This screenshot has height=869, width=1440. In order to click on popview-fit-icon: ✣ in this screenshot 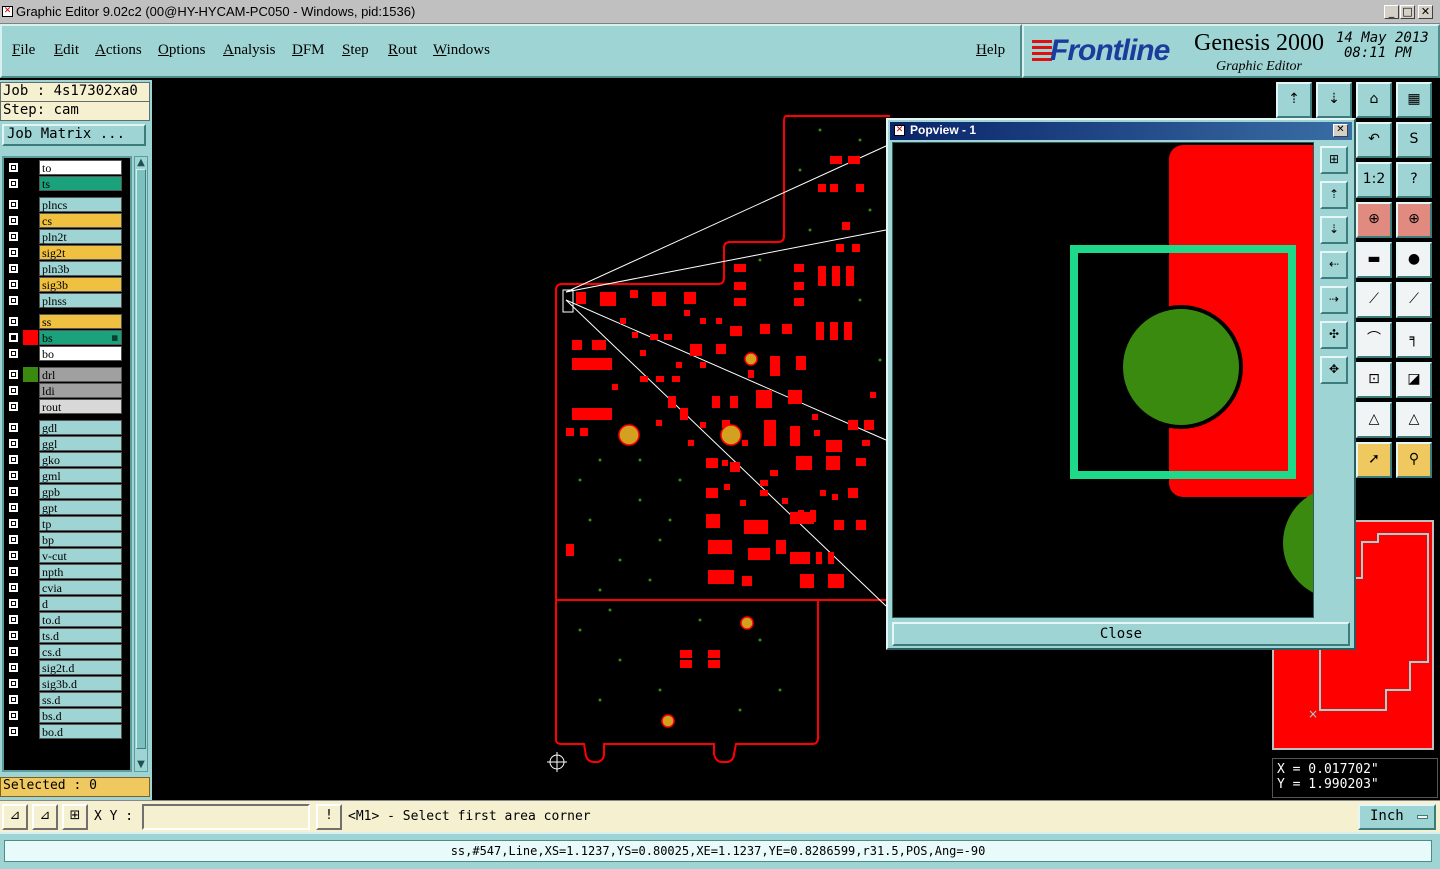, I will do `click(1334, 335)`.